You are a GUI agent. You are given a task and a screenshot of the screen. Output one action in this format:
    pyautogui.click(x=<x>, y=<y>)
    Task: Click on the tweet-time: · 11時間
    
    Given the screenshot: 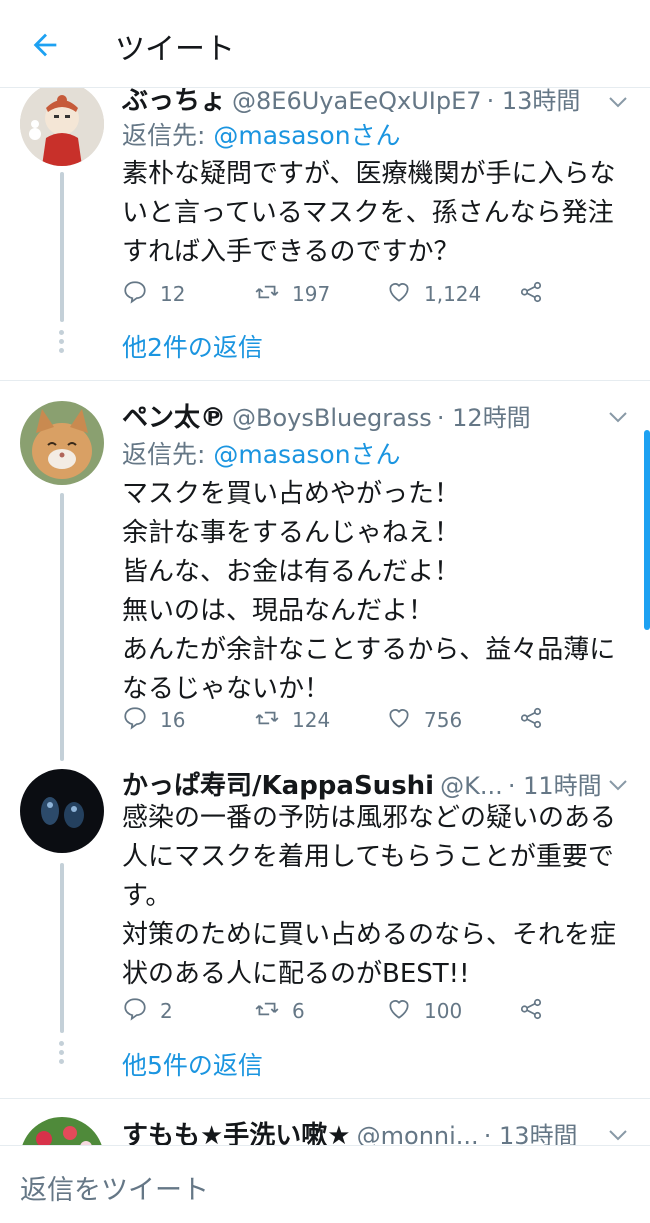 What is the action you would take?
    pyautogui.click(x=554, y=786)
    